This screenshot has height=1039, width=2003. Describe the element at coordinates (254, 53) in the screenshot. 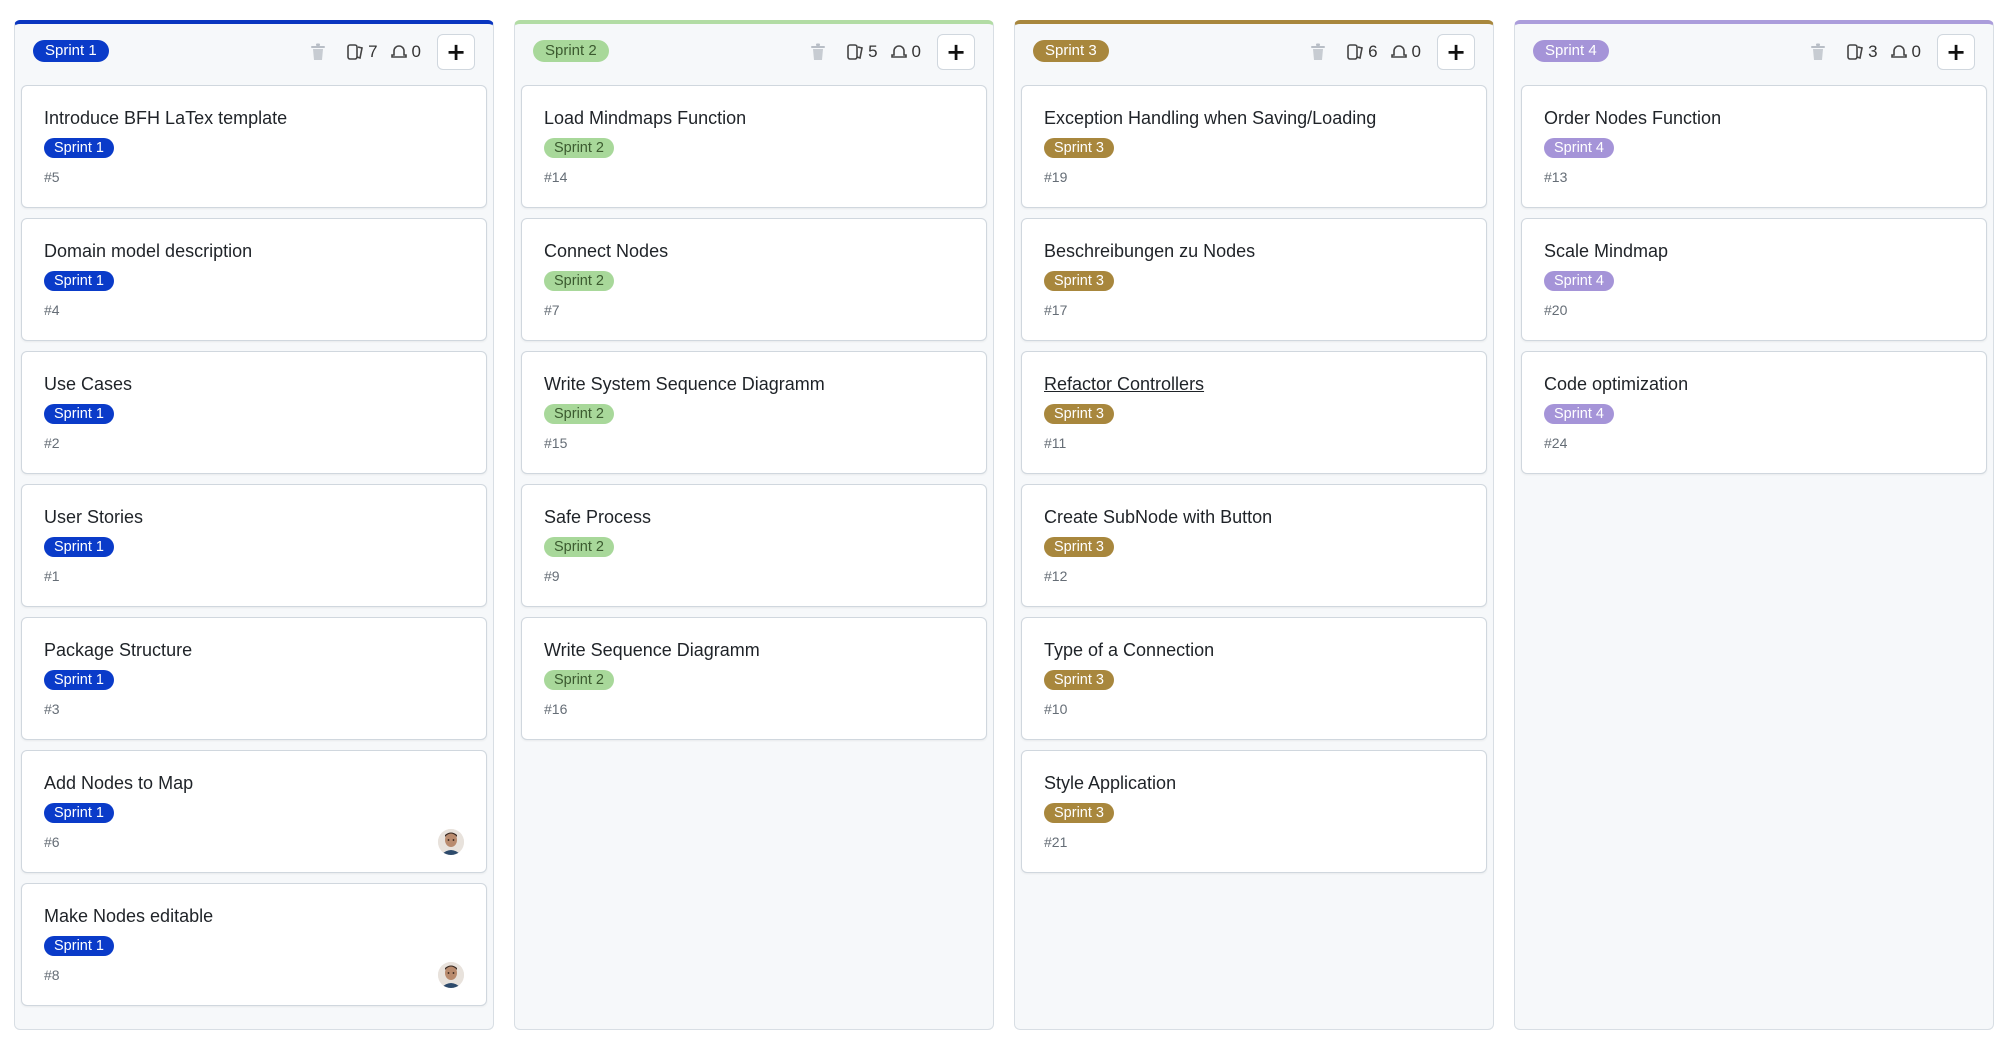

I see `column-header: Sprint 1 7 0 +` at that location.